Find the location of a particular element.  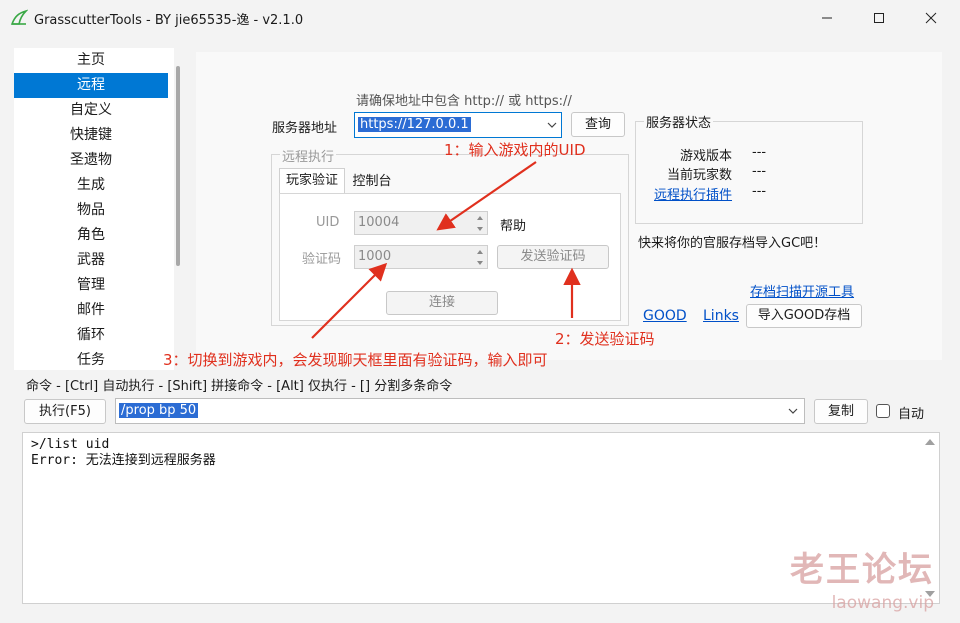

console-text: >/list uid Error: 无法连接到远程服务器 is located at coordinates (123, 453).